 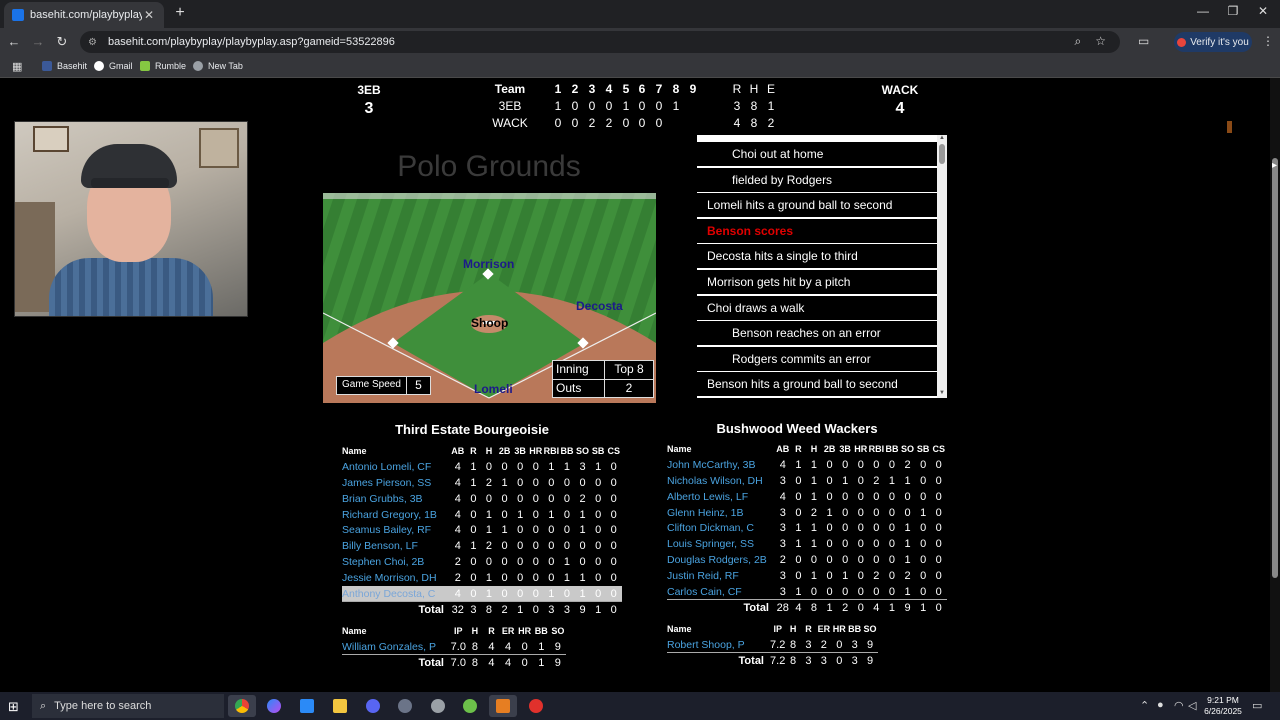 What do you see at coordinates (482, 499) in the screenshot?
I see `table-row: Brian Grubbs, 3B 4 0 0 0 0 0 0 0 2 0 0` at bounding box center [482, 499].